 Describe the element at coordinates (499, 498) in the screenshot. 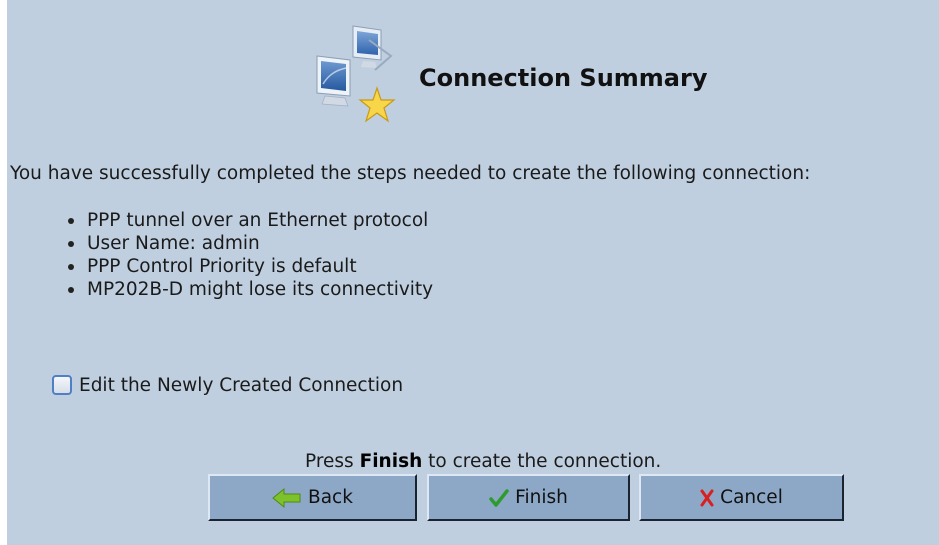

I see `check-icon` at that location.